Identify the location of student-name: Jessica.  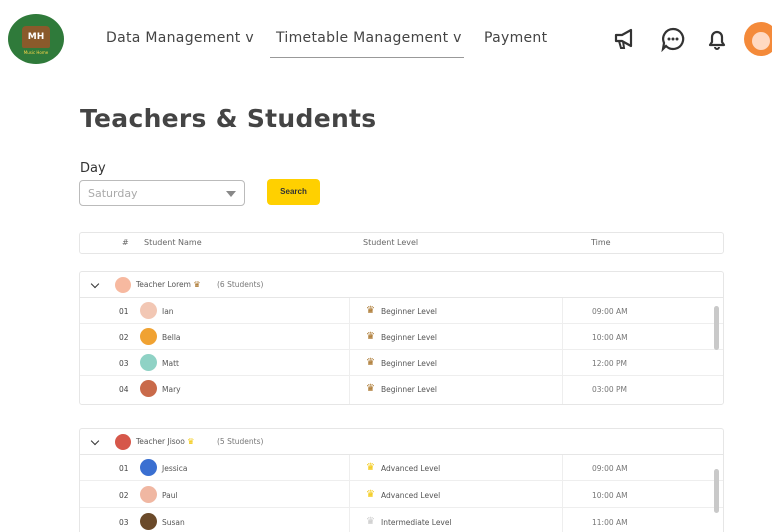
(175, 468).